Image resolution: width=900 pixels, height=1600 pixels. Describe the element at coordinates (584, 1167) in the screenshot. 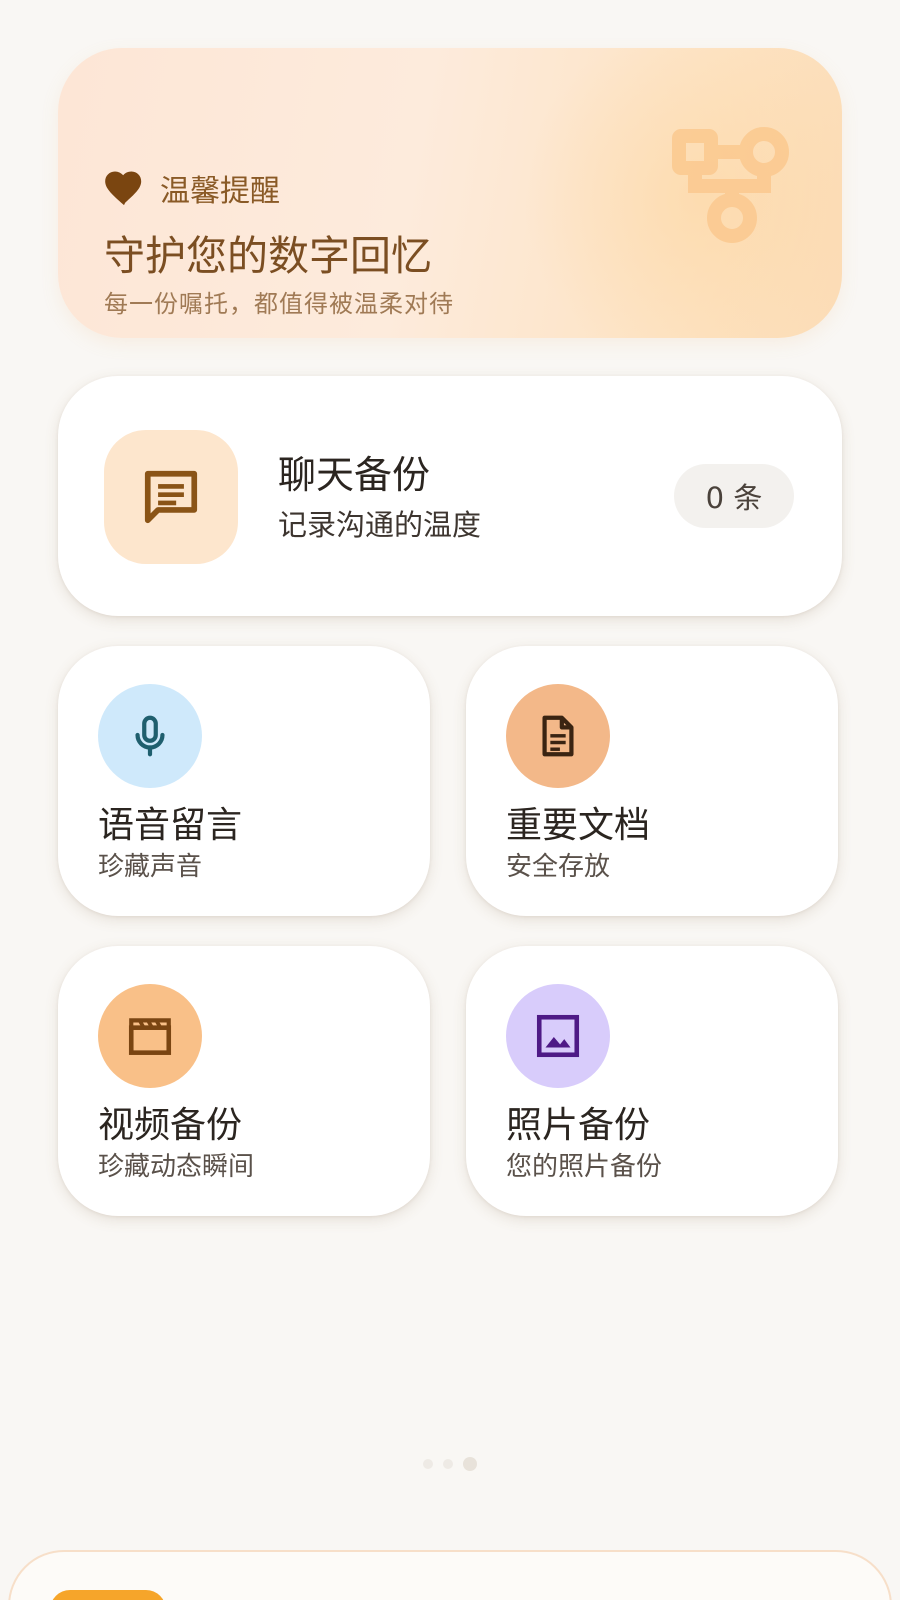

I see `photo-backup-subtitle: 您的照片备份` at that location.